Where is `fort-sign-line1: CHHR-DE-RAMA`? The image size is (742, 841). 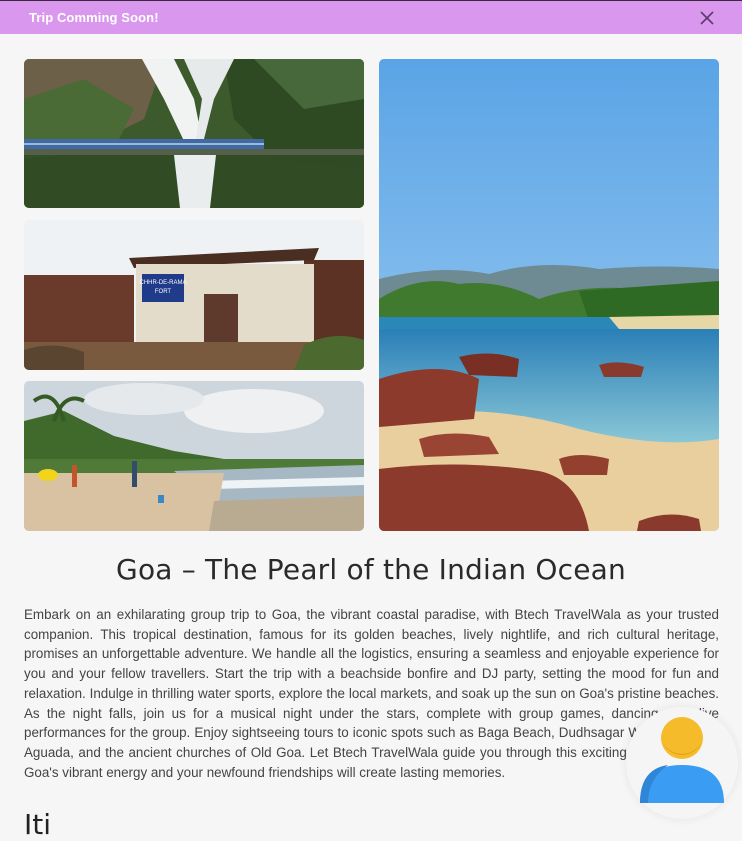
fort-sign-line1: CHHR-DE-RAMA is located at coordinates (163, 283).